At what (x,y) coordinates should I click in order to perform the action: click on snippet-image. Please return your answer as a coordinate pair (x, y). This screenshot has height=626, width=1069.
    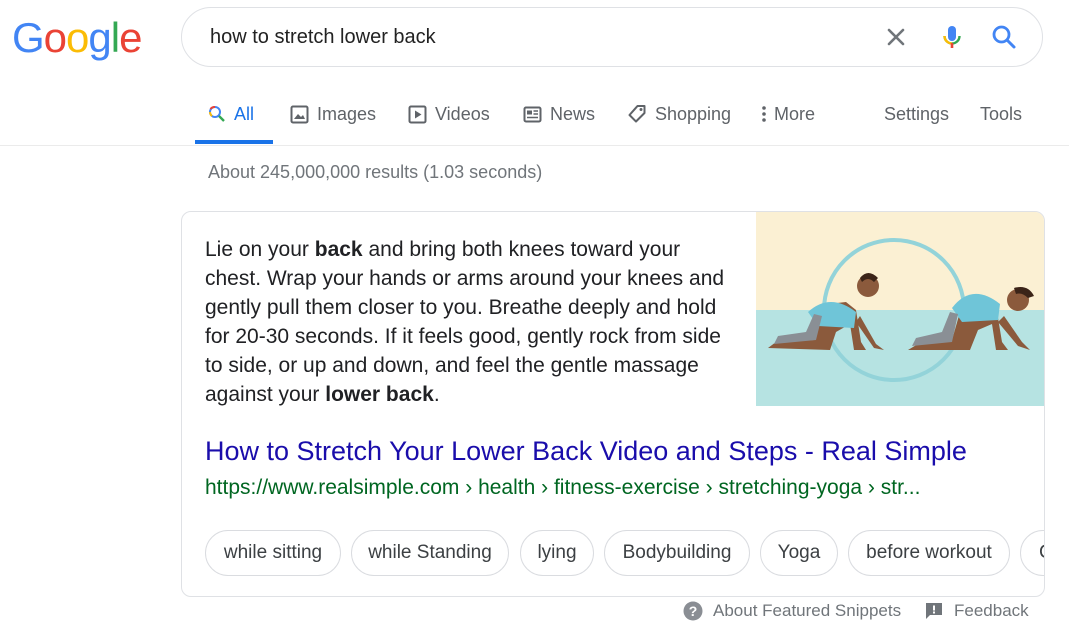
    Looking at the image, I should click on (900, 309).